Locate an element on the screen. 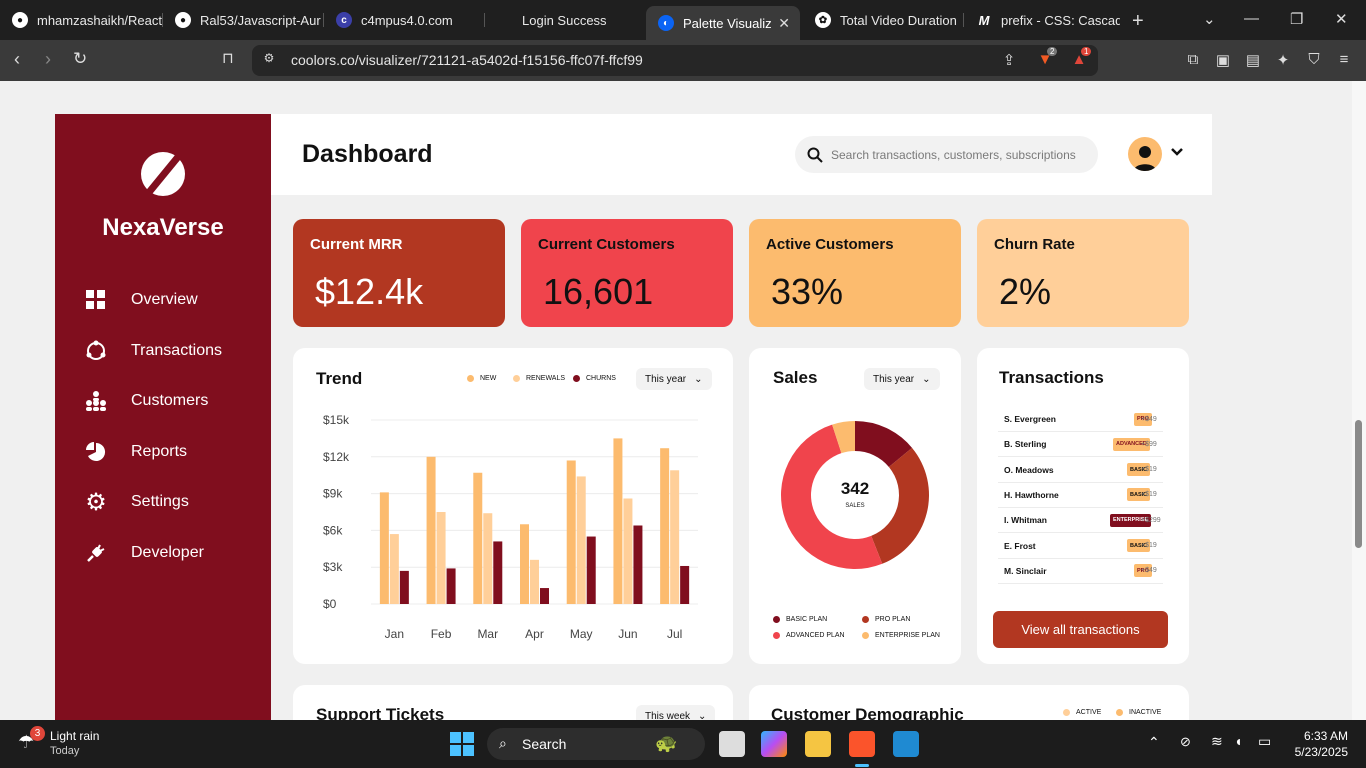 The image size is (1366, 768). browser-tab: Login Success is located at coordinates (565, 20).